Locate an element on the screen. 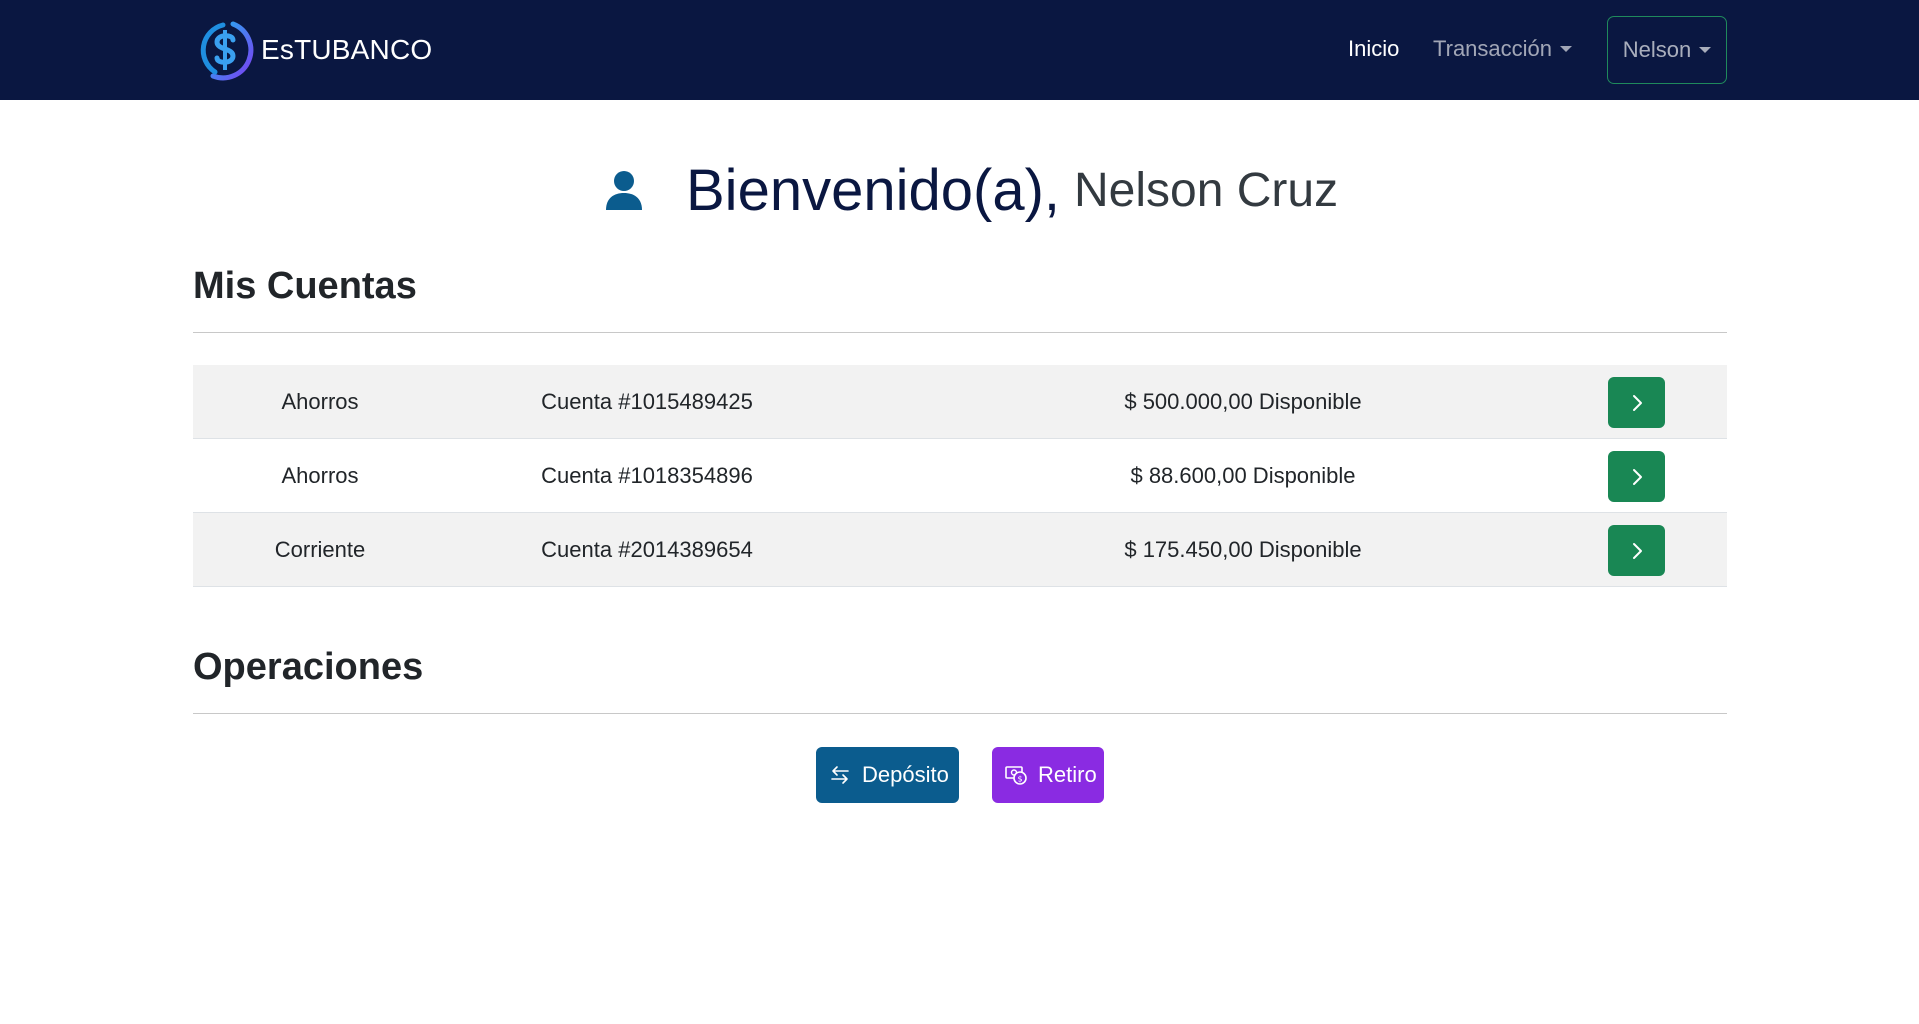  top-navbar: EsTUBANCO Inicio Transacción Nelson is located at coordinates (959, 50).